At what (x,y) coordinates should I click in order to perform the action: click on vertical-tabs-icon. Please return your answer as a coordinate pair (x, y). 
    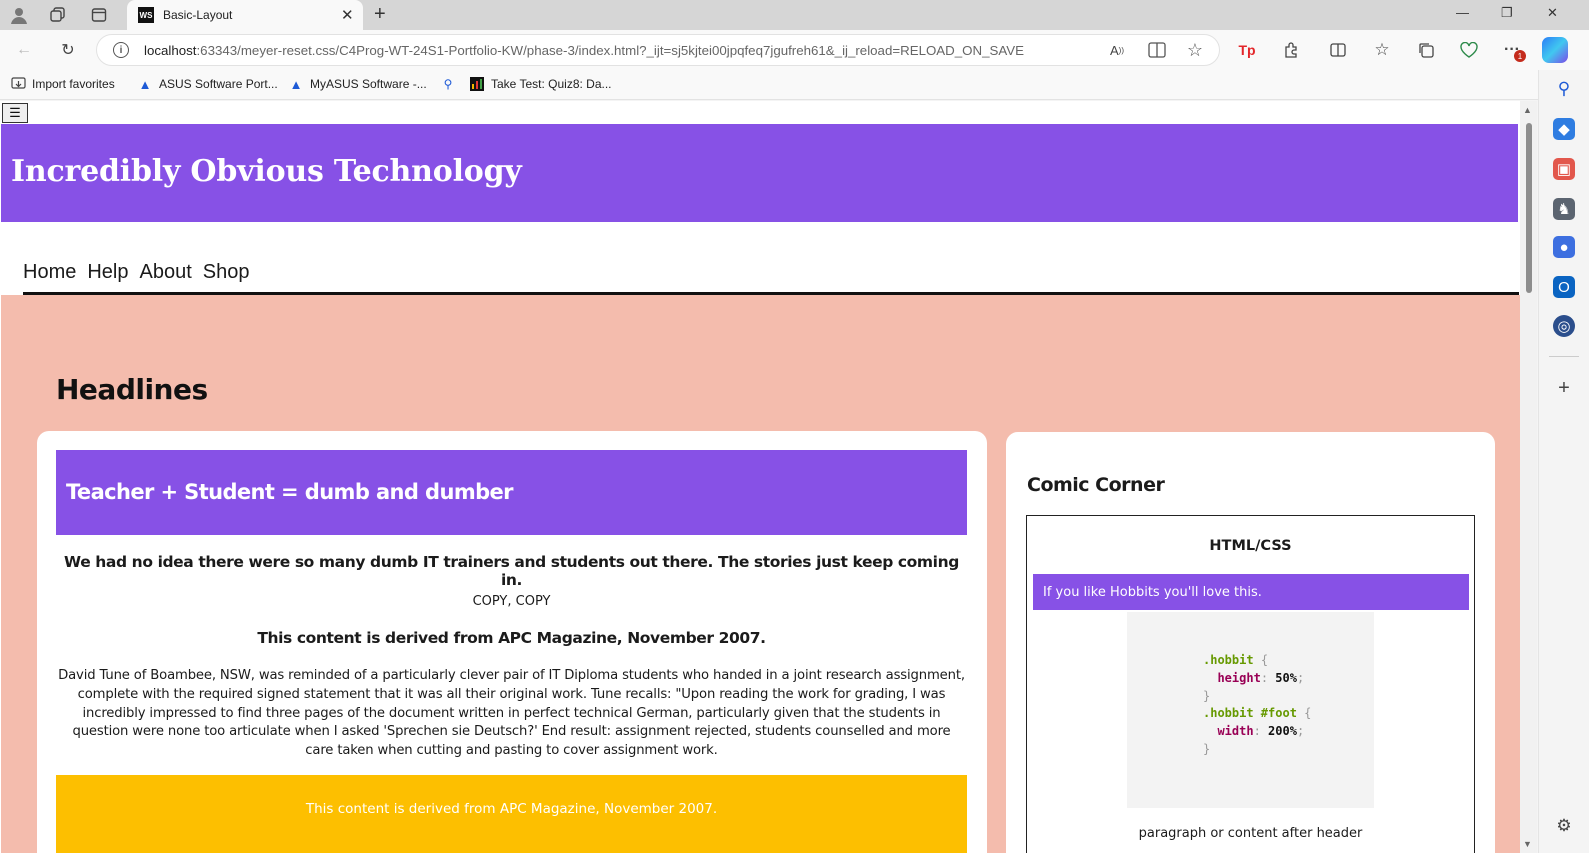
    Looking at the image, I should click on (99, 15).